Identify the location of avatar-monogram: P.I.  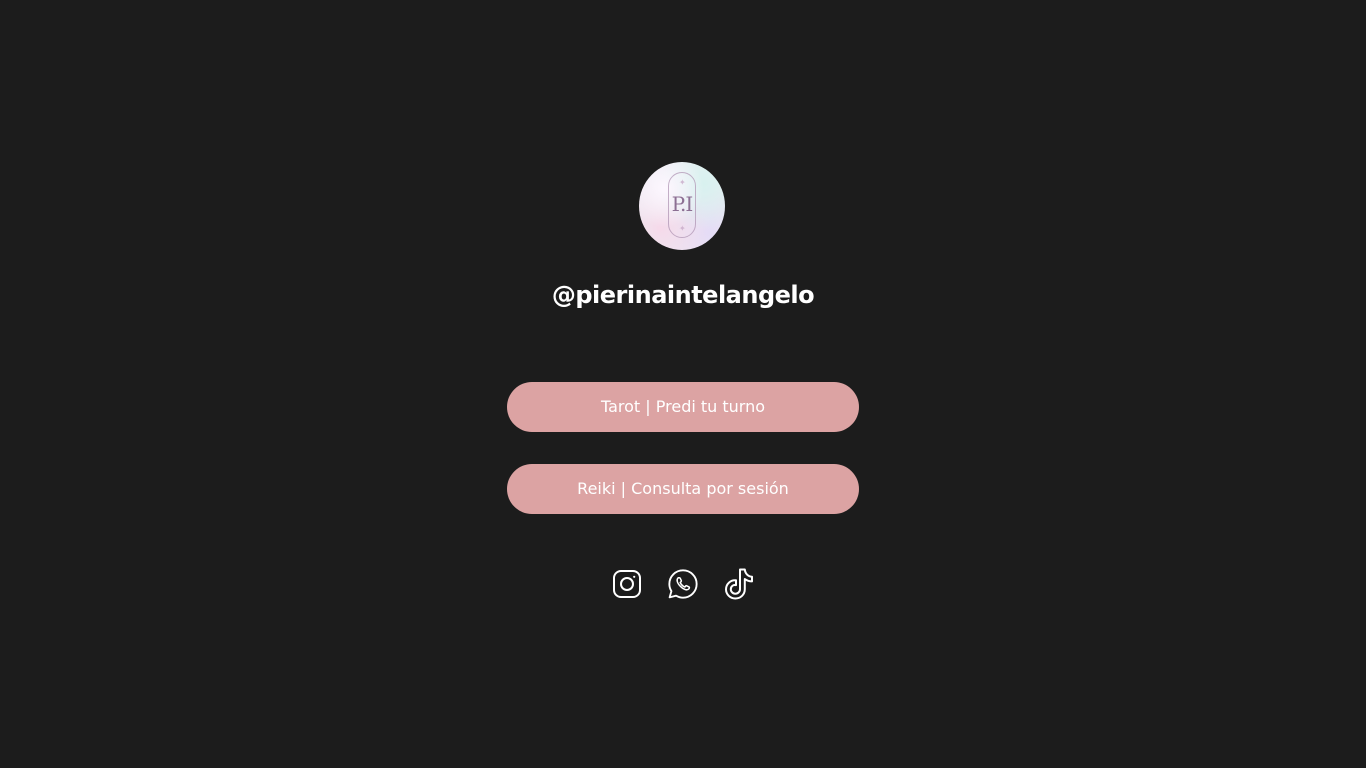
(682, 204).